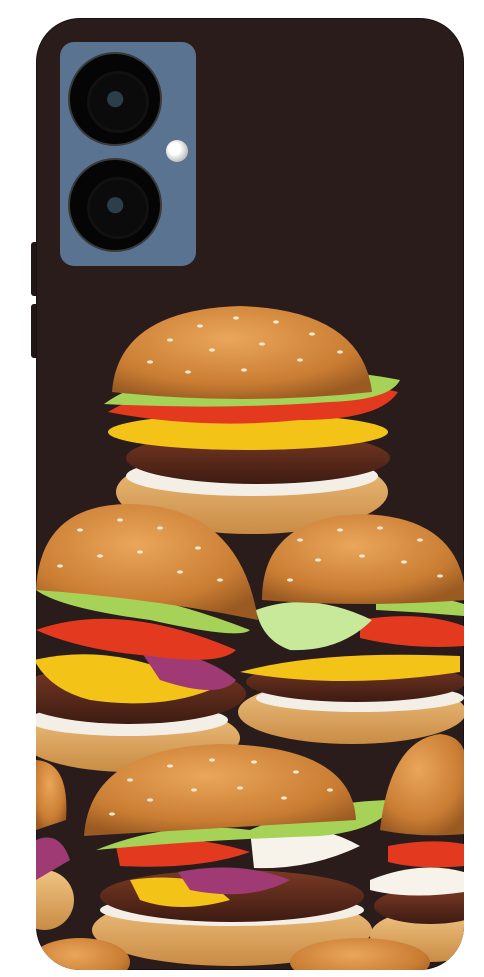  I want to click on burger-bottom-left, so click(55, 845).